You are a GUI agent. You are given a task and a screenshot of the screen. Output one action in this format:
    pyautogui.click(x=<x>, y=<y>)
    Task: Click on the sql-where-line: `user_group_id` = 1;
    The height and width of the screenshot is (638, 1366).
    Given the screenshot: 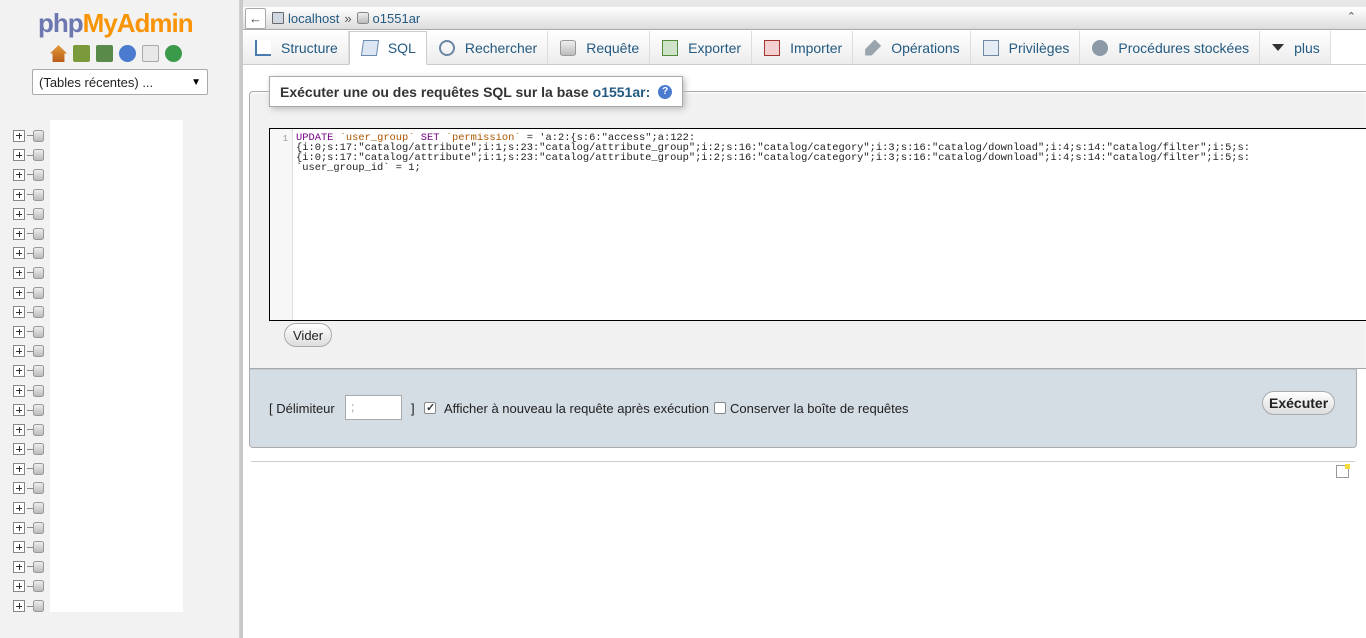 What is the action you would take?
    pyautogui.click(x=358, y=167)
    